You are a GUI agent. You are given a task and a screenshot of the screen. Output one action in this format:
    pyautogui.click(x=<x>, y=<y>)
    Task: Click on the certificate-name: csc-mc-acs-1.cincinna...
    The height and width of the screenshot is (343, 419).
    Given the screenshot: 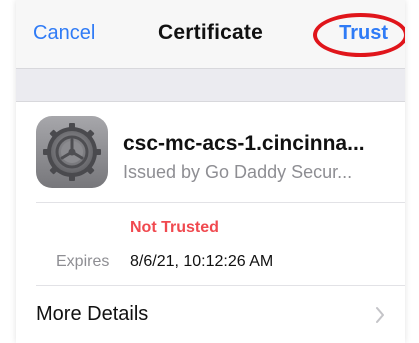 What is the action you would take?
    pyautogui.click(x=244, y=143)
    